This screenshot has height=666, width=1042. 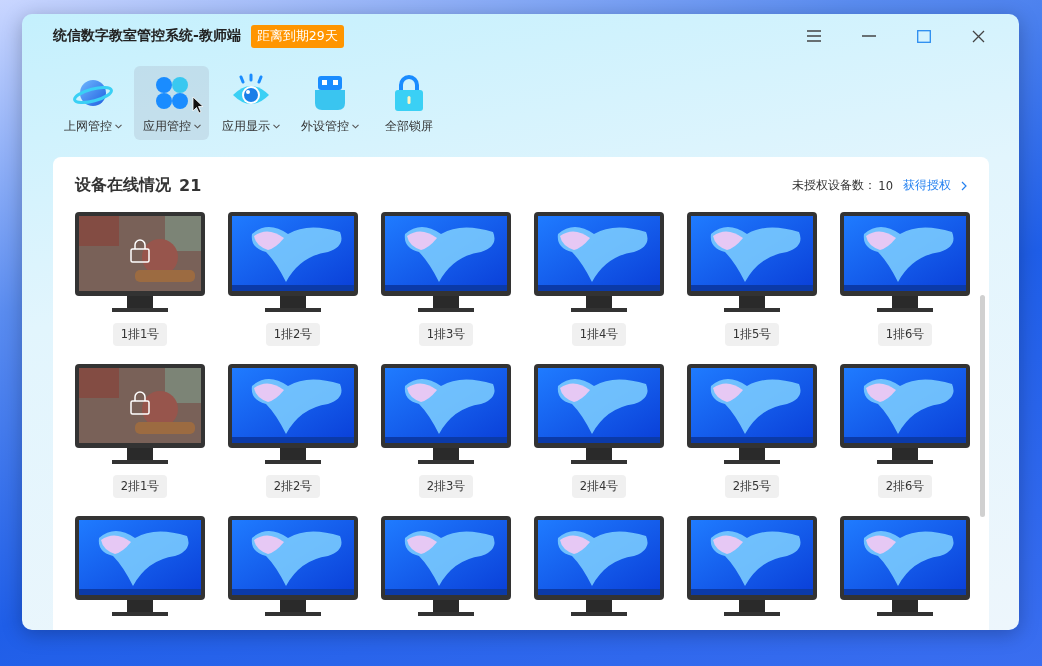 I want to click on device-label: 1排3号, so click(x=446, y=334).